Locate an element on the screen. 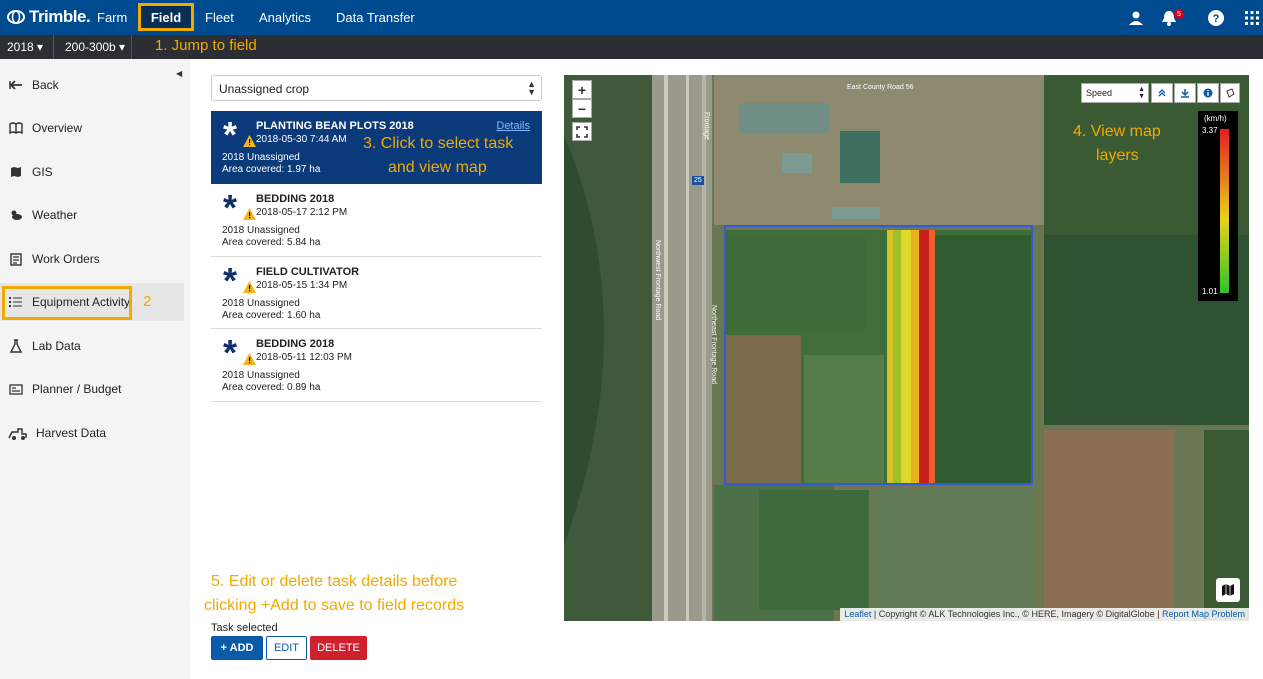  edit-button: EDIT is located at coordinates (286, 648).